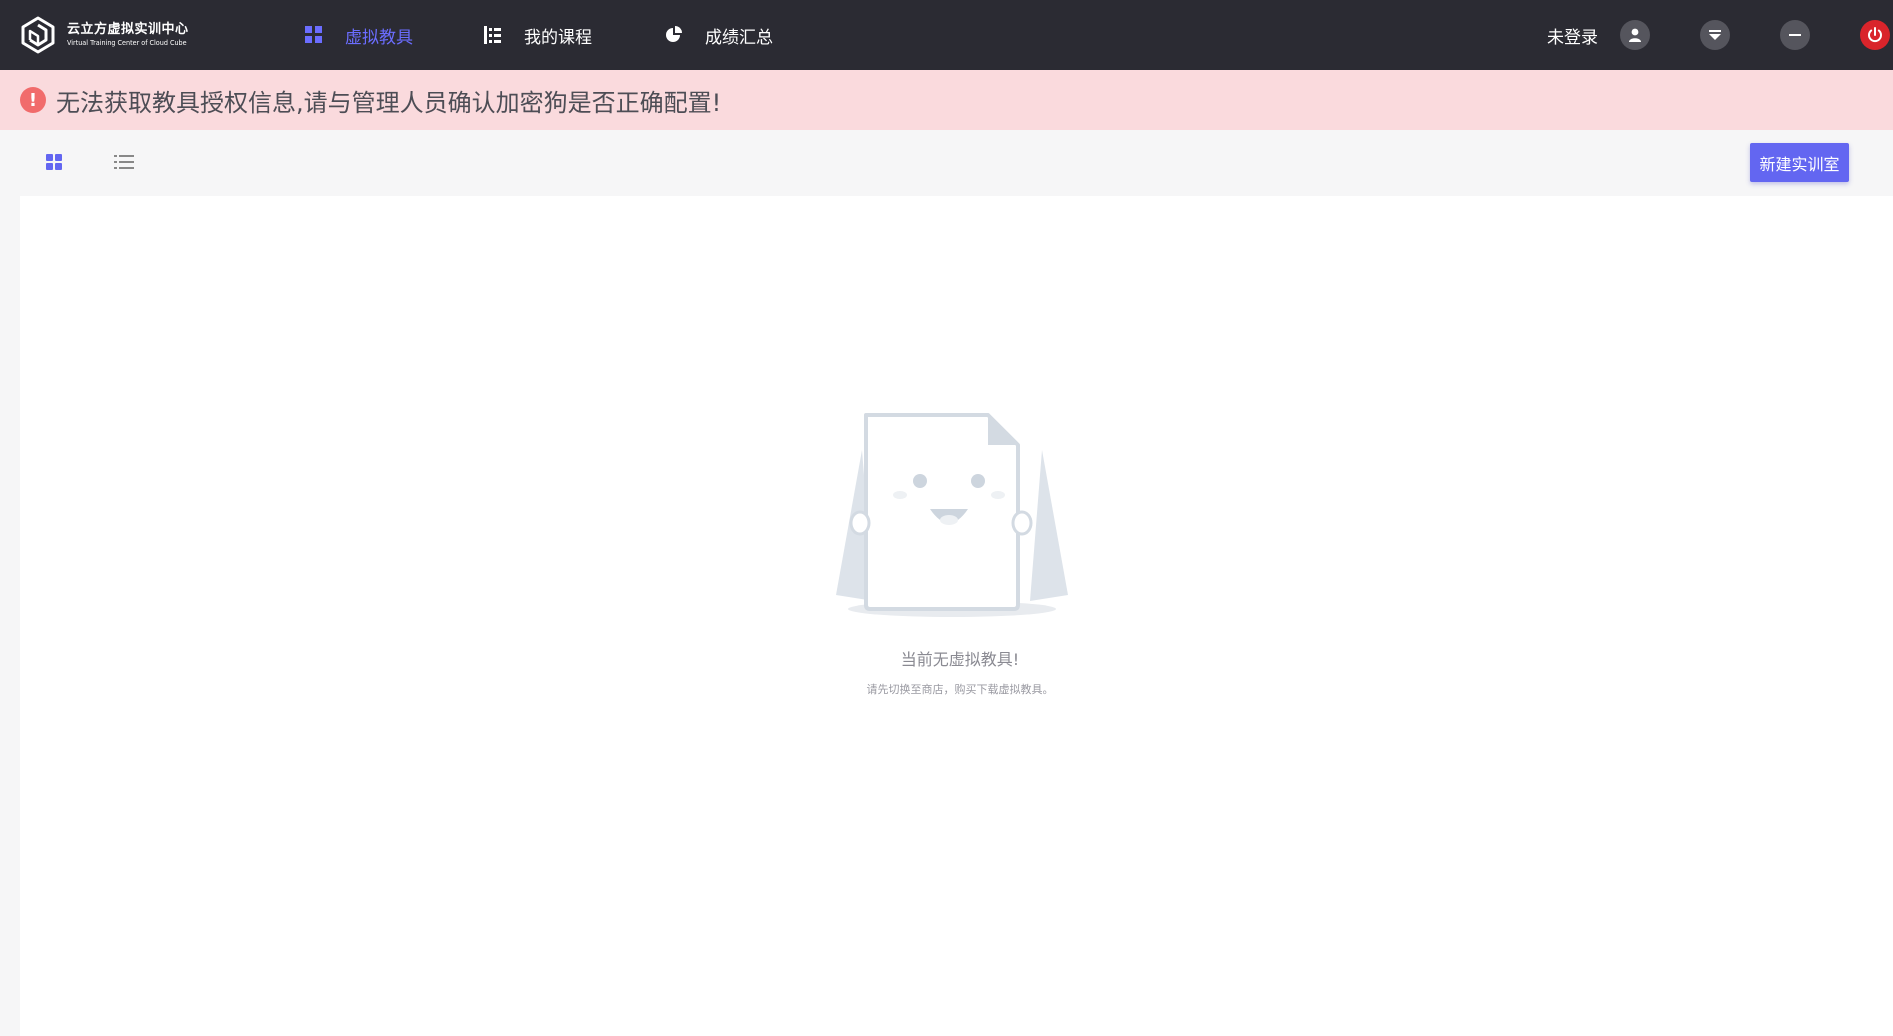 The width and height of the screenshot is (1893, 1036). I want to click on nav-item-my-courses: 我的课程, so click(537, 35).